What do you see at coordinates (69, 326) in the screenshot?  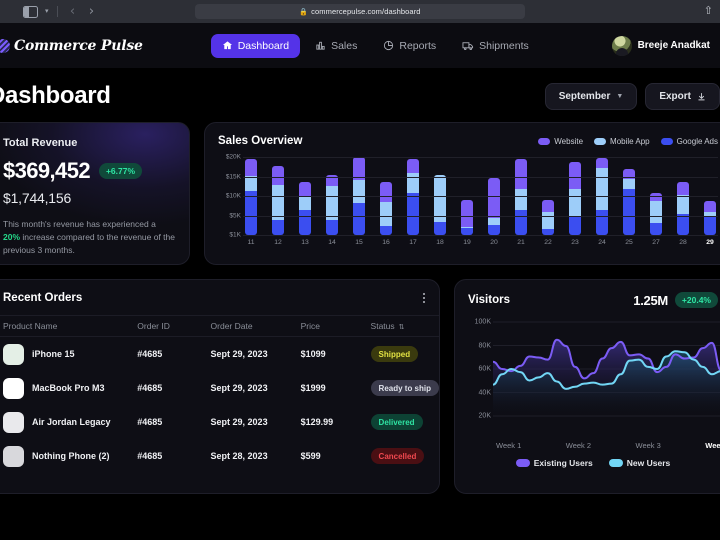 I see `col-product-name: Product Name` at bounding box center [69, 326].